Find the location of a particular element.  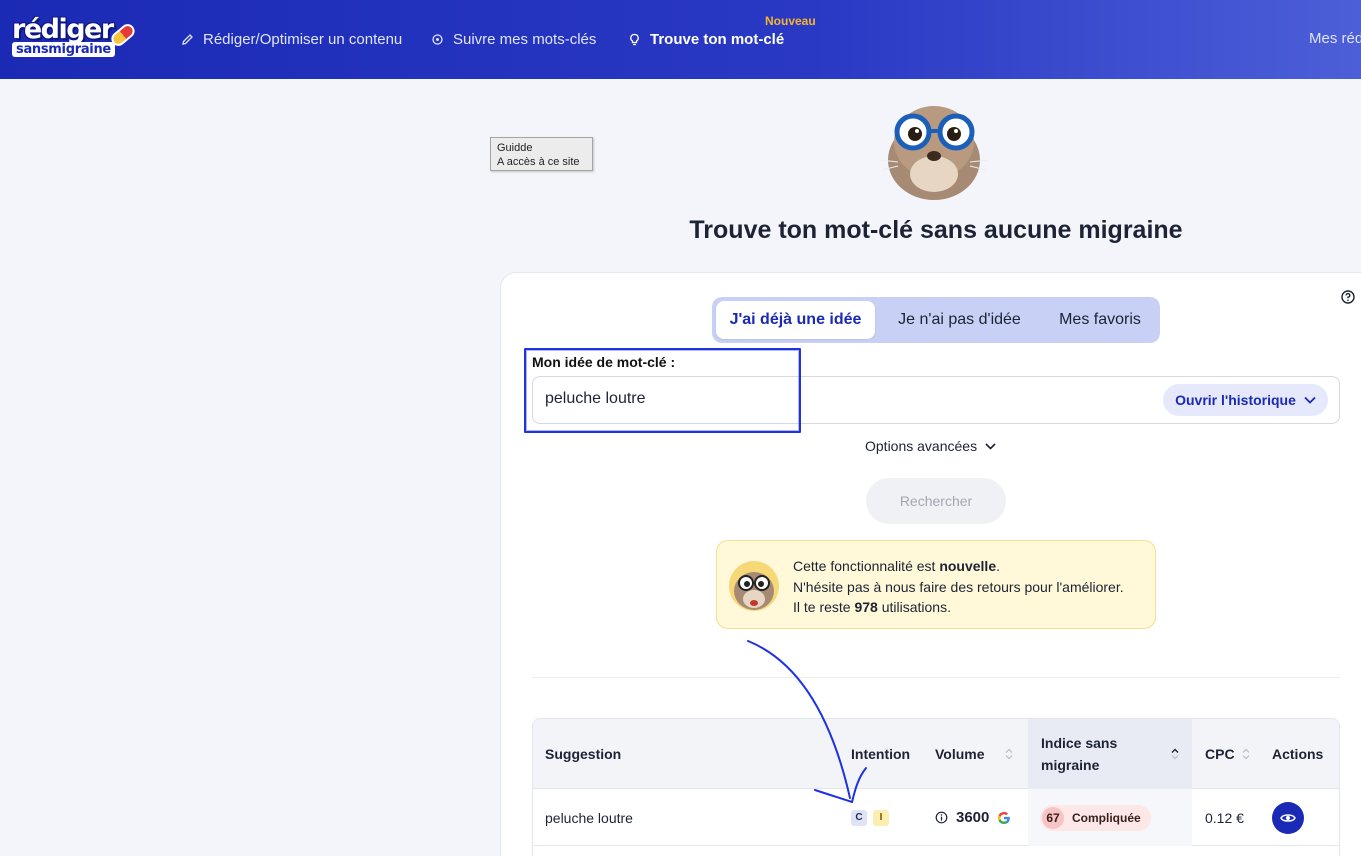

cell-actions is located at coordinates (1304, 817).